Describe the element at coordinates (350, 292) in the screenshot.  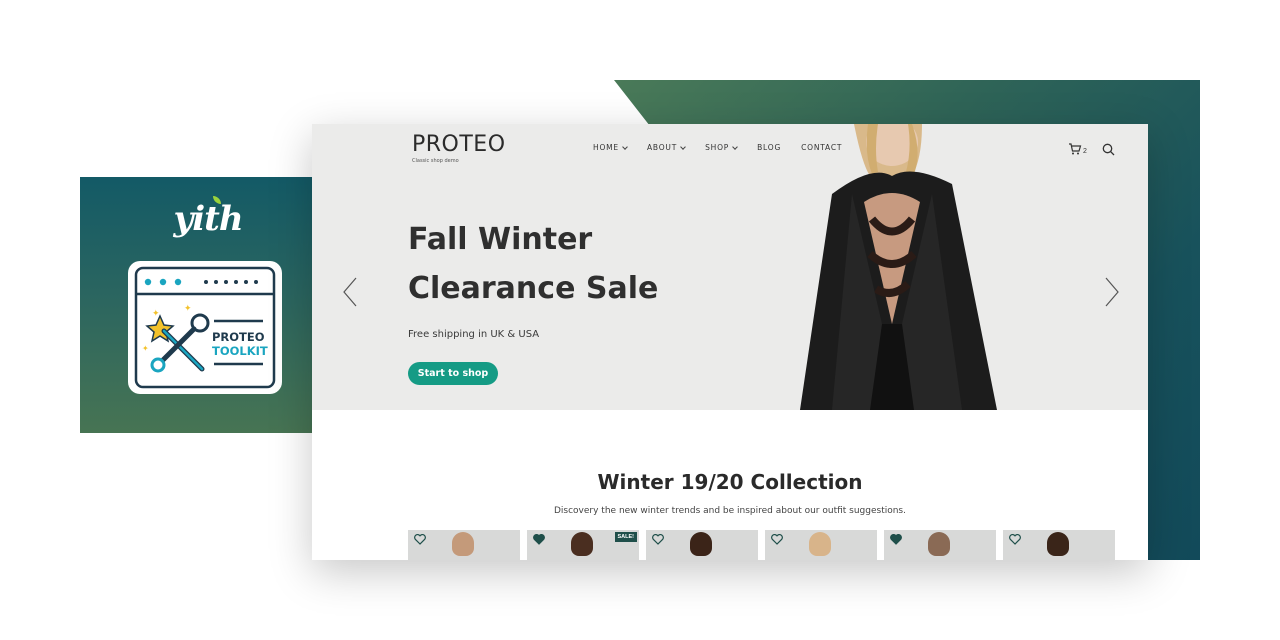
I see `slider-prev-arrow-icon` at that location.